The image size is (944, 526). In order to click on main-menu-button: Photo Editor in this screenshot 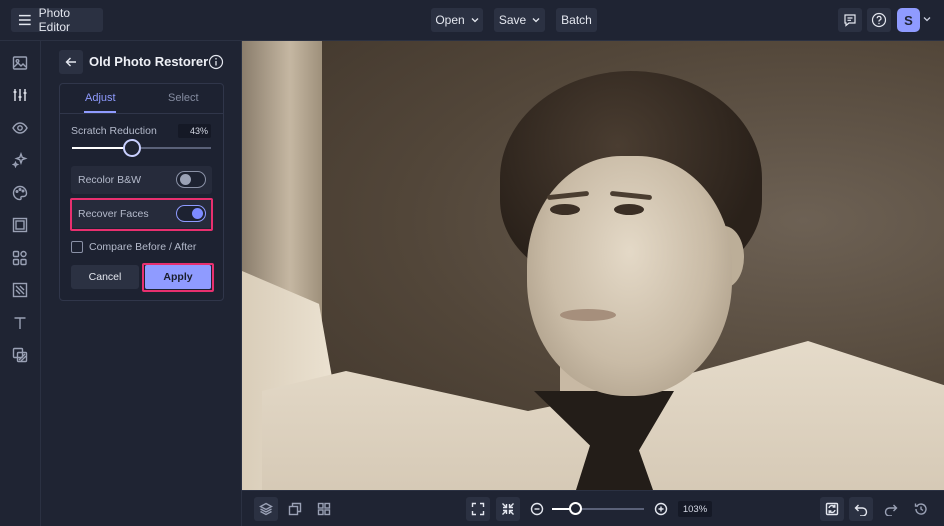, I will do `click(57, 20)`.